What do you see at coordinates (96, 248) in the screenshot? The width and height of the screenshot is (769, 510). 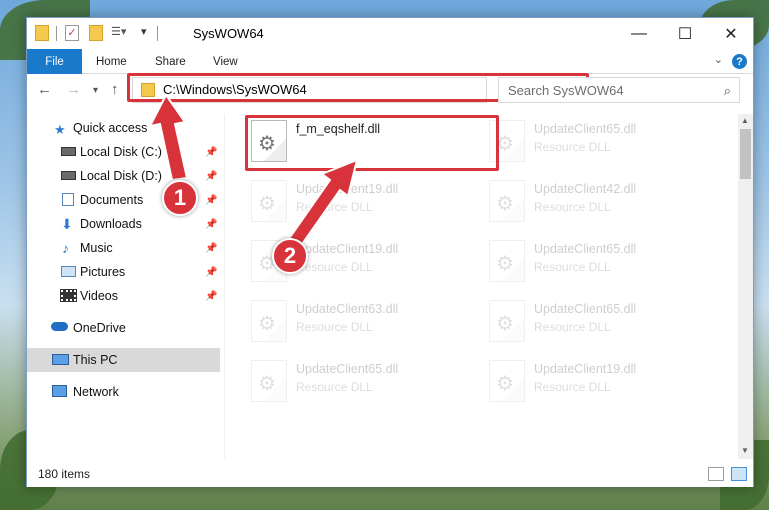 I see `sidebar-item-label: Music` at bounding box center [96, 248].